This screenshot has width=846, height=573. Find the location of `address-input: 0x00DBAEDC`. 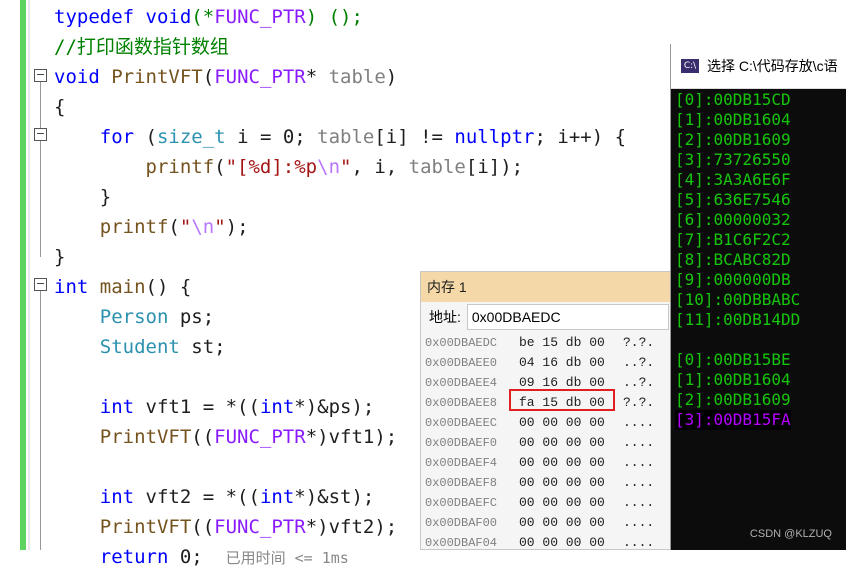

address-input: 0x00DBAEDC is located at coordinates (567, 317).